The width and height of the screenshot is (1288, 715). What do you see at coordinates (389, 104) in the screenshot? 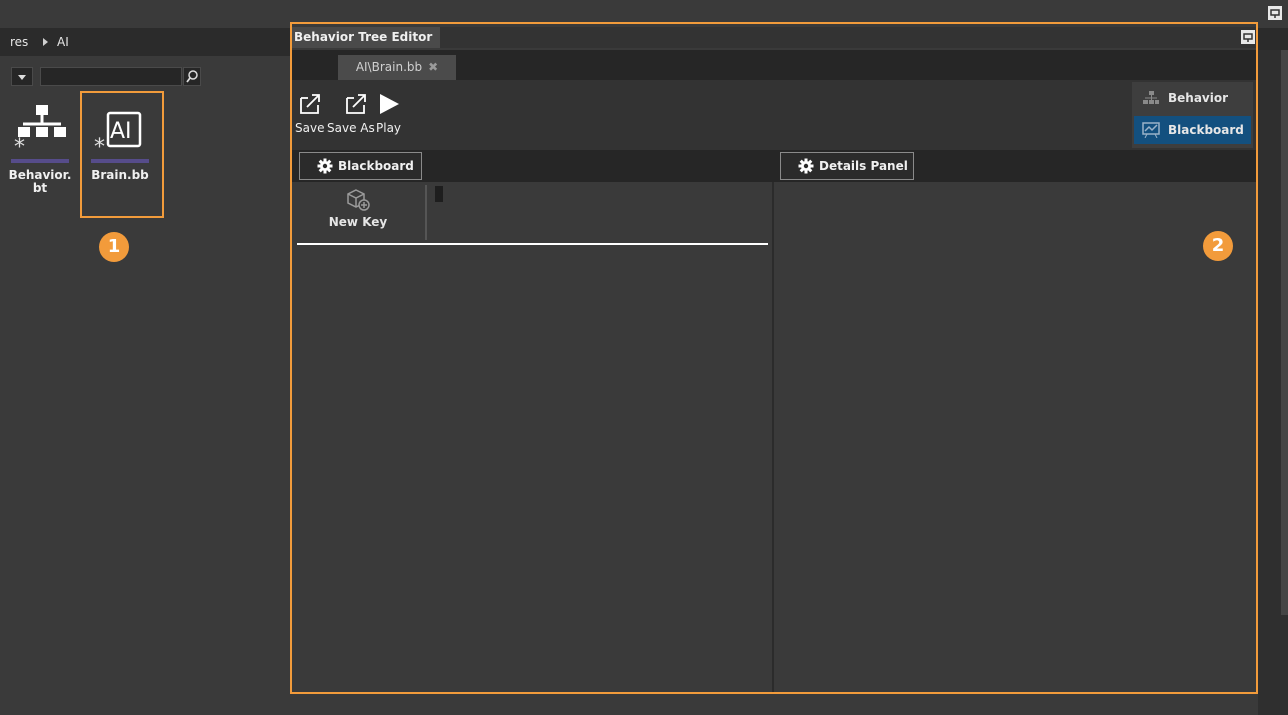
I see `play-icon` at bounding box center [389, 104].